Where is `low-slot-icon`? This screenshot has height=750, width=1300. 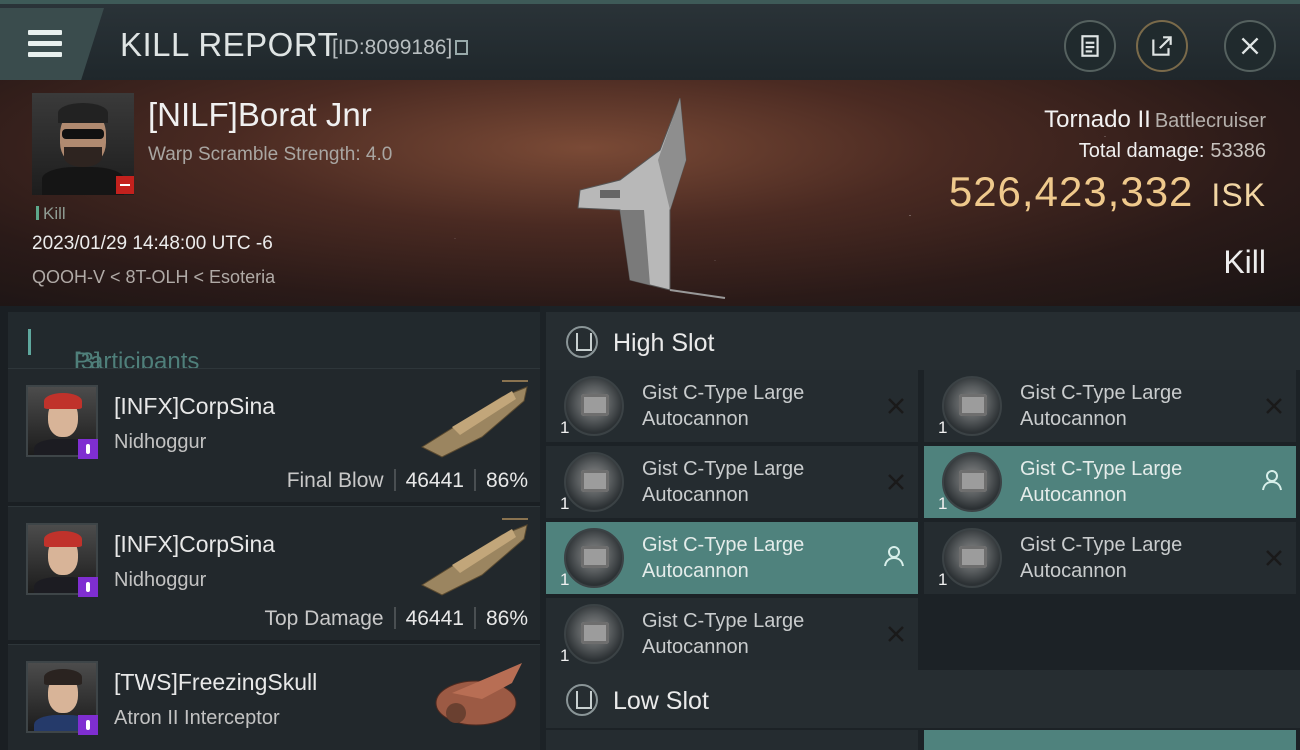 low-slot-icon is located at coordinates (582, 700).